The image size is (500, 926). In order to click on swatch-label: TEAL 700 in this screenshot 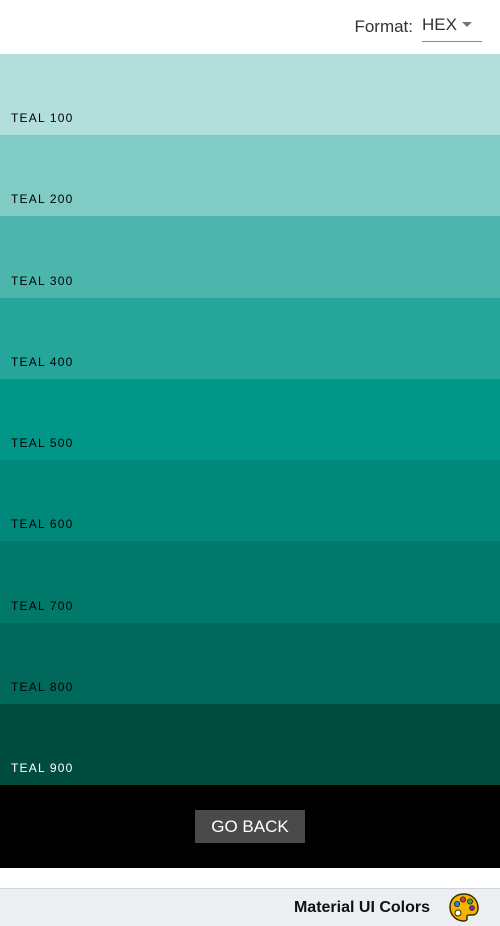, I will do `click(42, 605)`.